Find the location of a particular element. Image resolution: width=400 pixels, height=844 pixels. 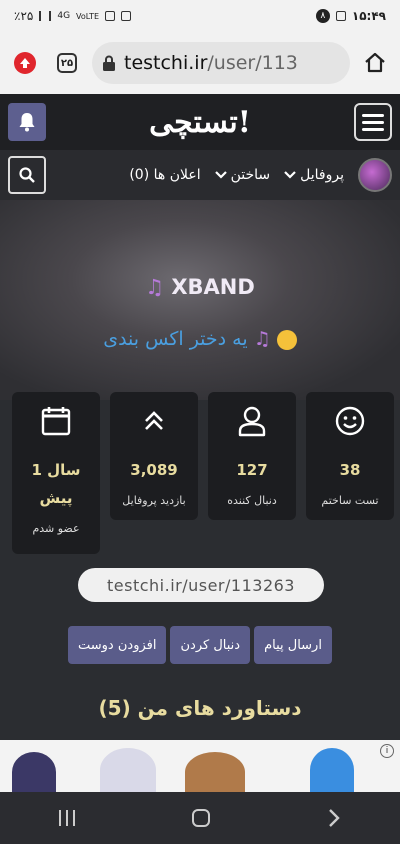

tabs-button: ۲۵ is located at coordinates (67, 63).